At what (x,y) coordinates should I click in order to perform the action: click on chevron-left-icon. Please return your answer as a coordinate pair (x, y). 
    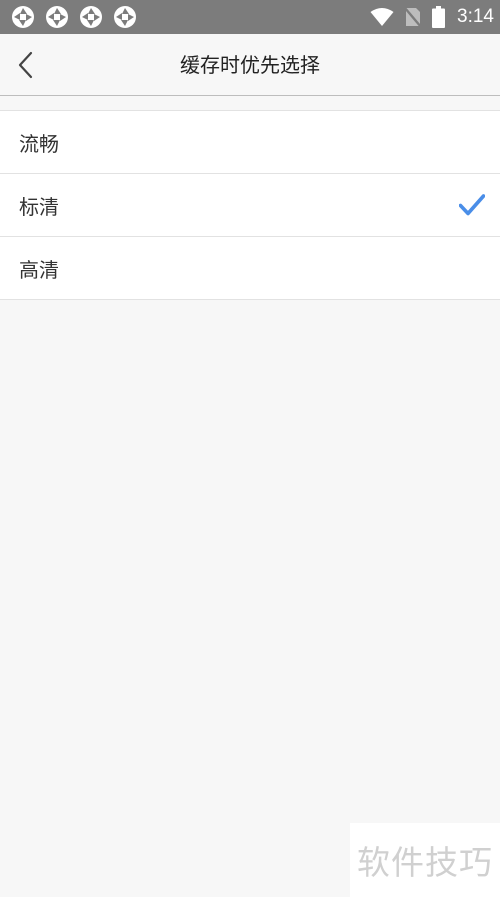
    Looking at the image, I should click on (25, 65).